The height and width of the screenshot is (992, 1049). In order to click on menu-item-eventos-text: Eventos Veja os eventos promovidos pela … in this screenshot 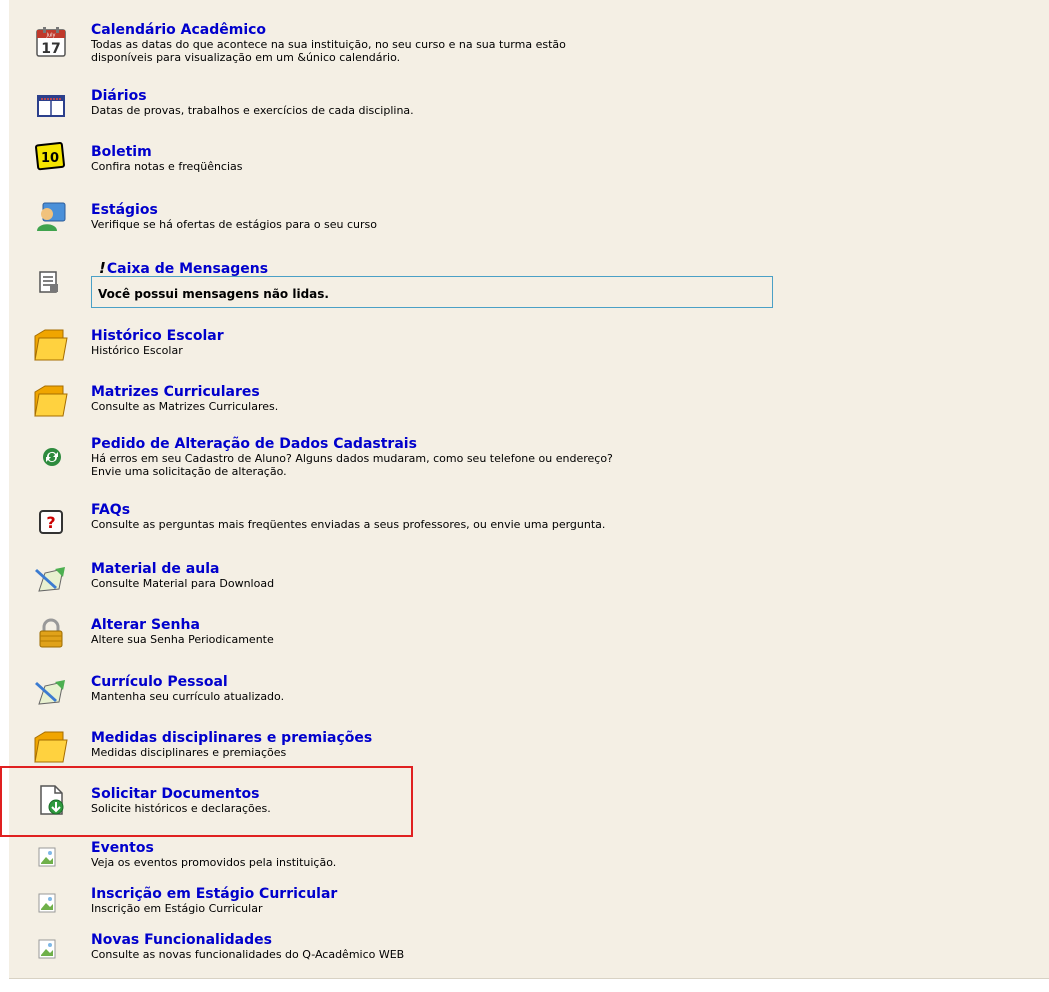, I will do `click(541, 854)`.